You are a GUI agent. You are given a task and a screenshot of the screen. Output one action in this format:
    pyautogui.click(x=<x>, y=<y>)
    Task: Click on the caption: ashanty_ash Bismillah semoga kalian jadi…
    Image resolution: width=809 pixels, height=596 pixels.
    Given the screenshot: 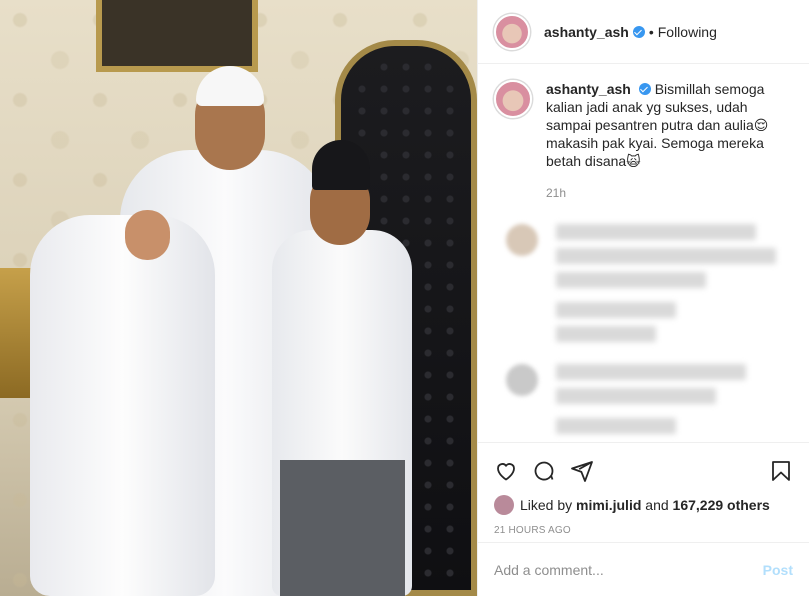 What is the action you would take?
    pyautogui.click(x=643, y=125)
    